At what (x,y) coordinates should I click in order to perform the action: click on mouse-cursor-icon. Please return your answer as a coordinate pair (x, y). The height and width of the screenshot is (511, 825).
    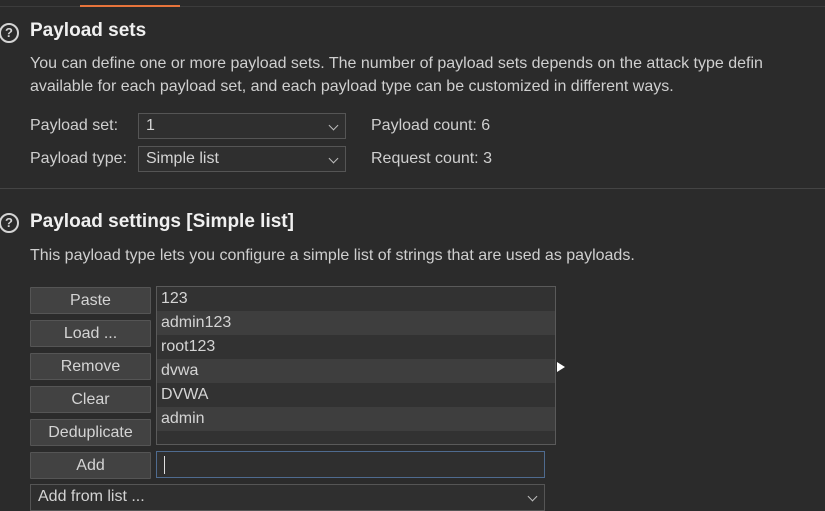
    Looking at the image, I should click on (561, 367).